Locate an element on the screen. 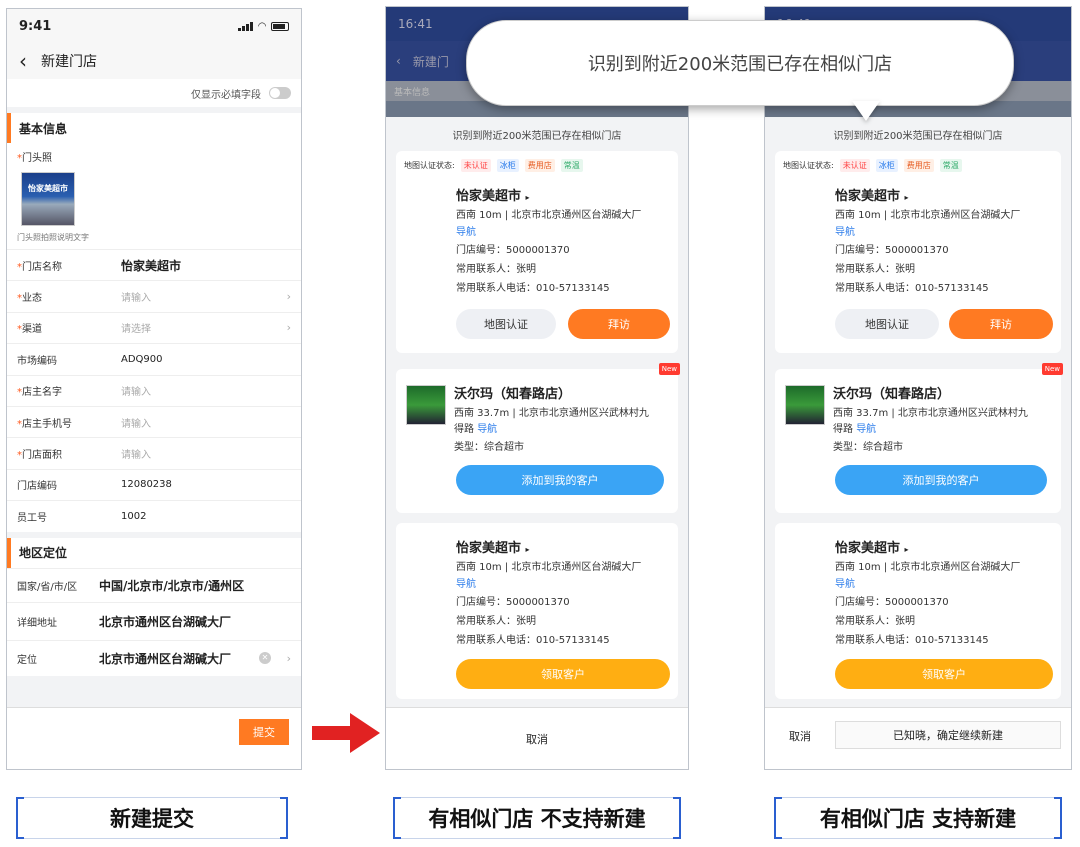  callout-bubble: 识别到附近200米范围已存在相似门店 is located at coordinates (740, 63).